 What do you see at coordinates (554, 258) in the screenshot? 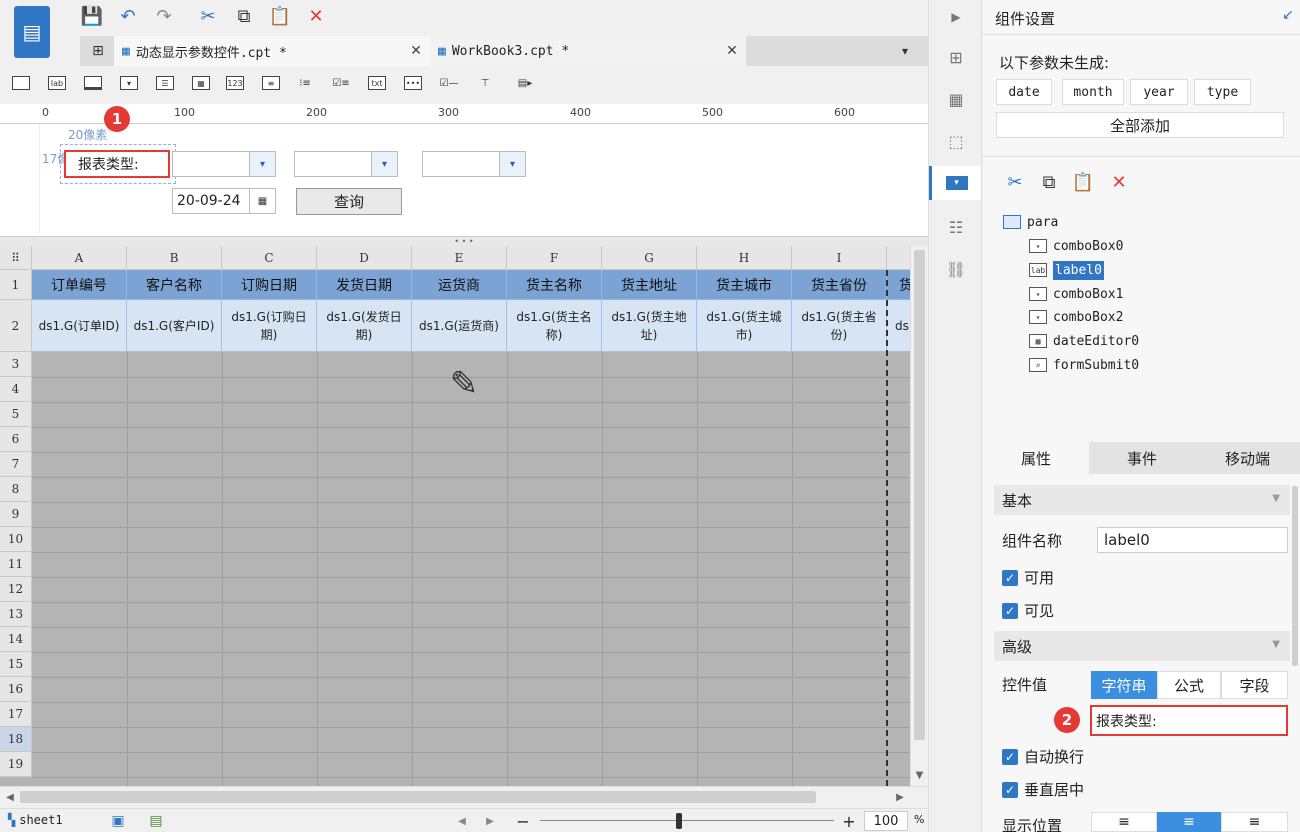
I see `column-header: F` at bounding box center [554, 258].